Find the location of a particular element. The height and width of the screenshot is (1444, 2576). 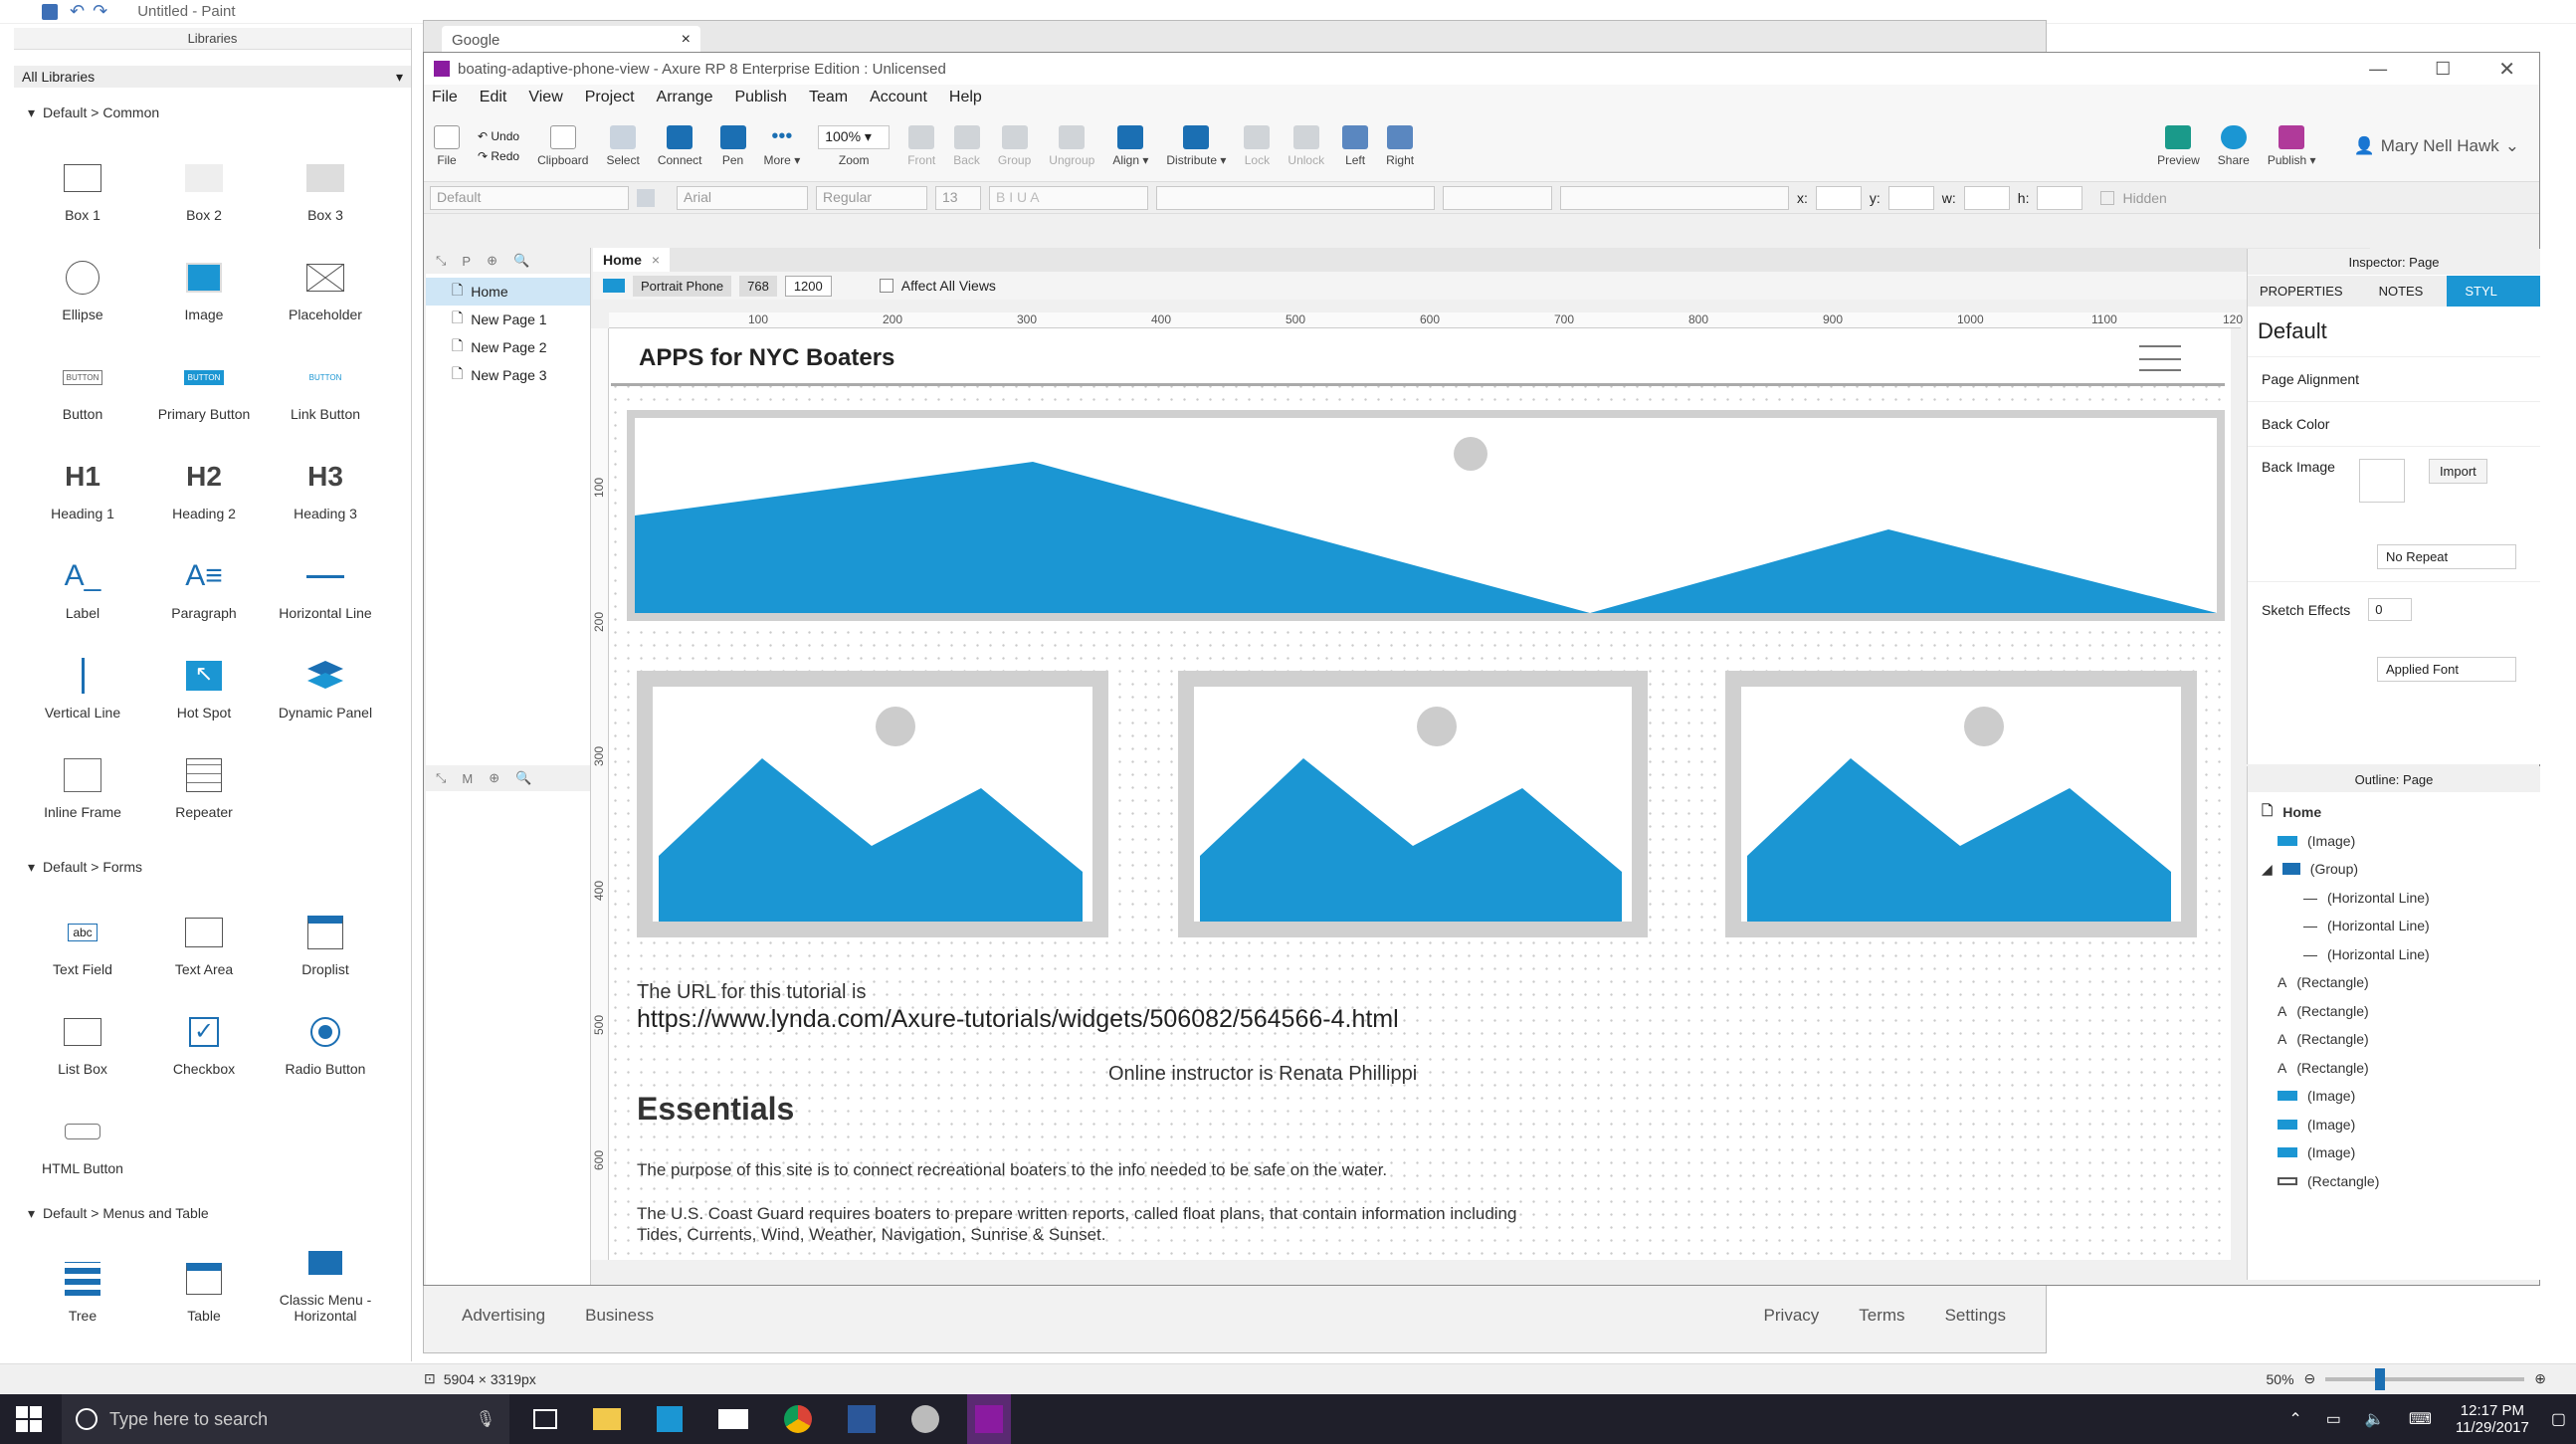

outline-item: A (Rectangle) is located at coordinates (2394, 1039).